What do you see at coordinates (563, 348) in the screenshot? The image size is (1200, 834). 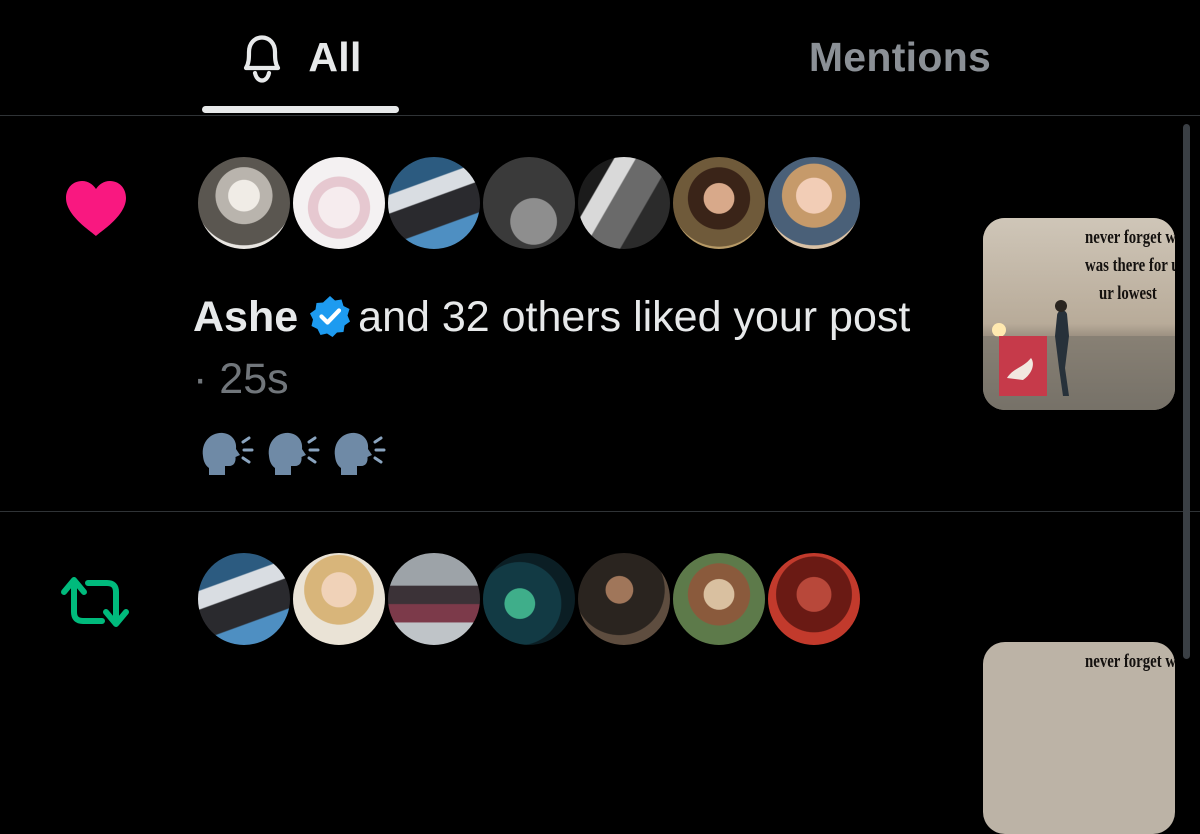 I see `notification-text: Ashe and 32 others liked your post · 25s` at bounding box center [563, 348].